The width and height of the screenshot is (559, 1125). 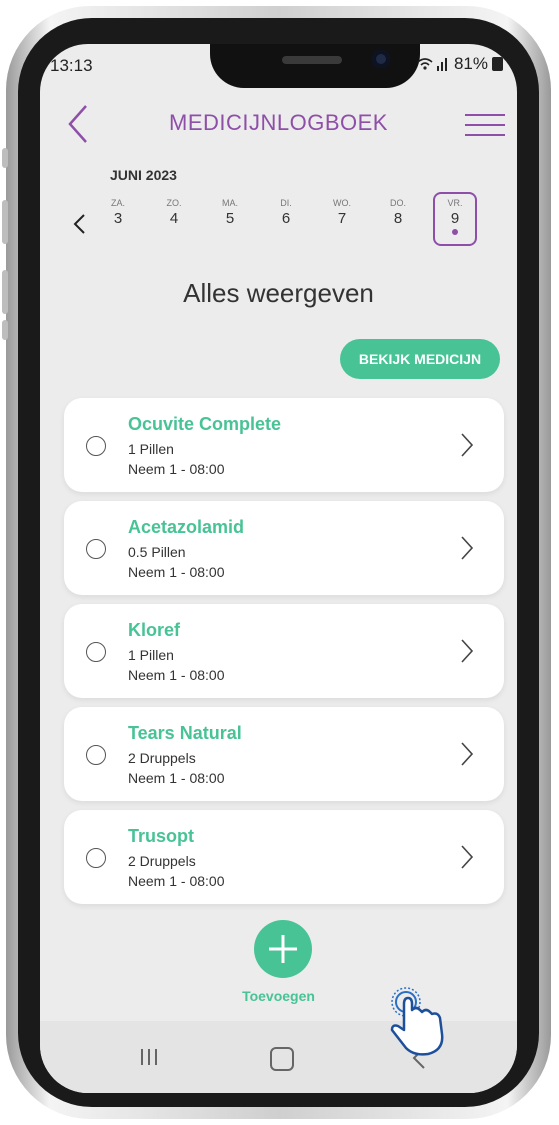 I want to click on calendar-day: ZA. 3, so click(x=118, y=212).